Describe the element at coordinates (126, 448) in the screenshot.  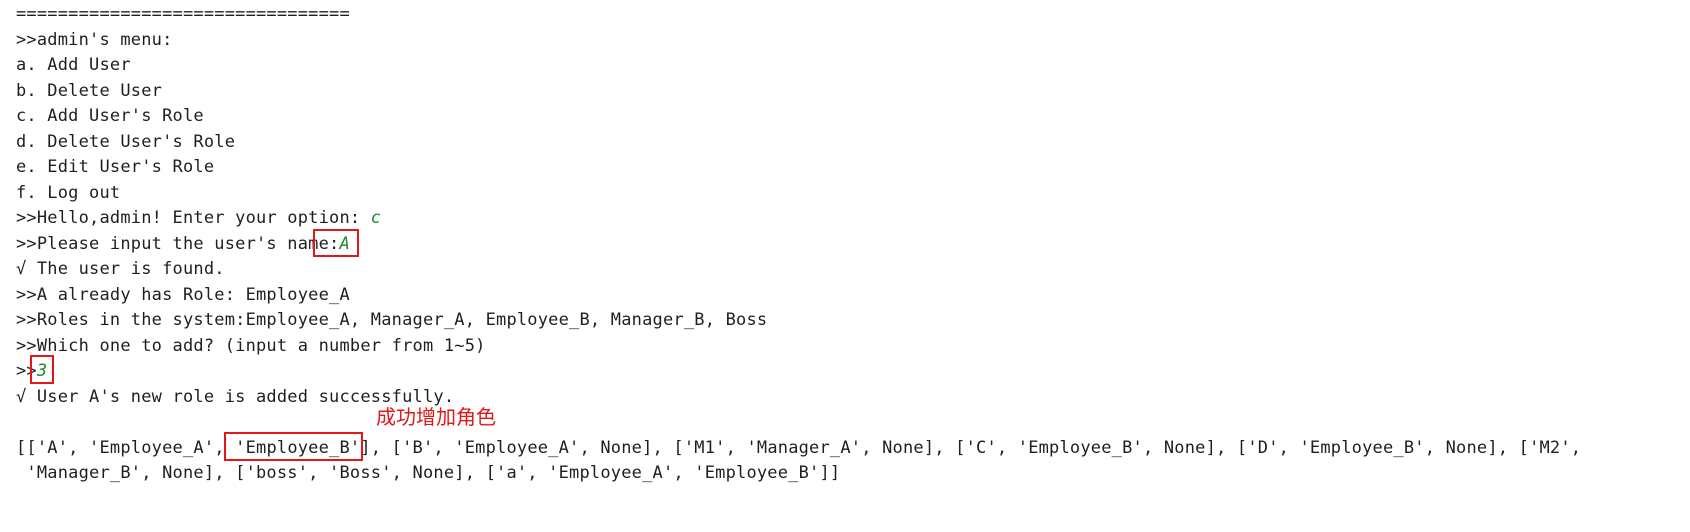
I see `data-line-1-start: [['A', 'Employee_A',` at that location.